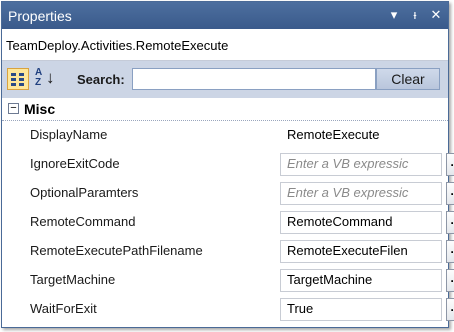 The image size is (454, 332). I want to click on property-name: TargetMachine, so click(73, 279).